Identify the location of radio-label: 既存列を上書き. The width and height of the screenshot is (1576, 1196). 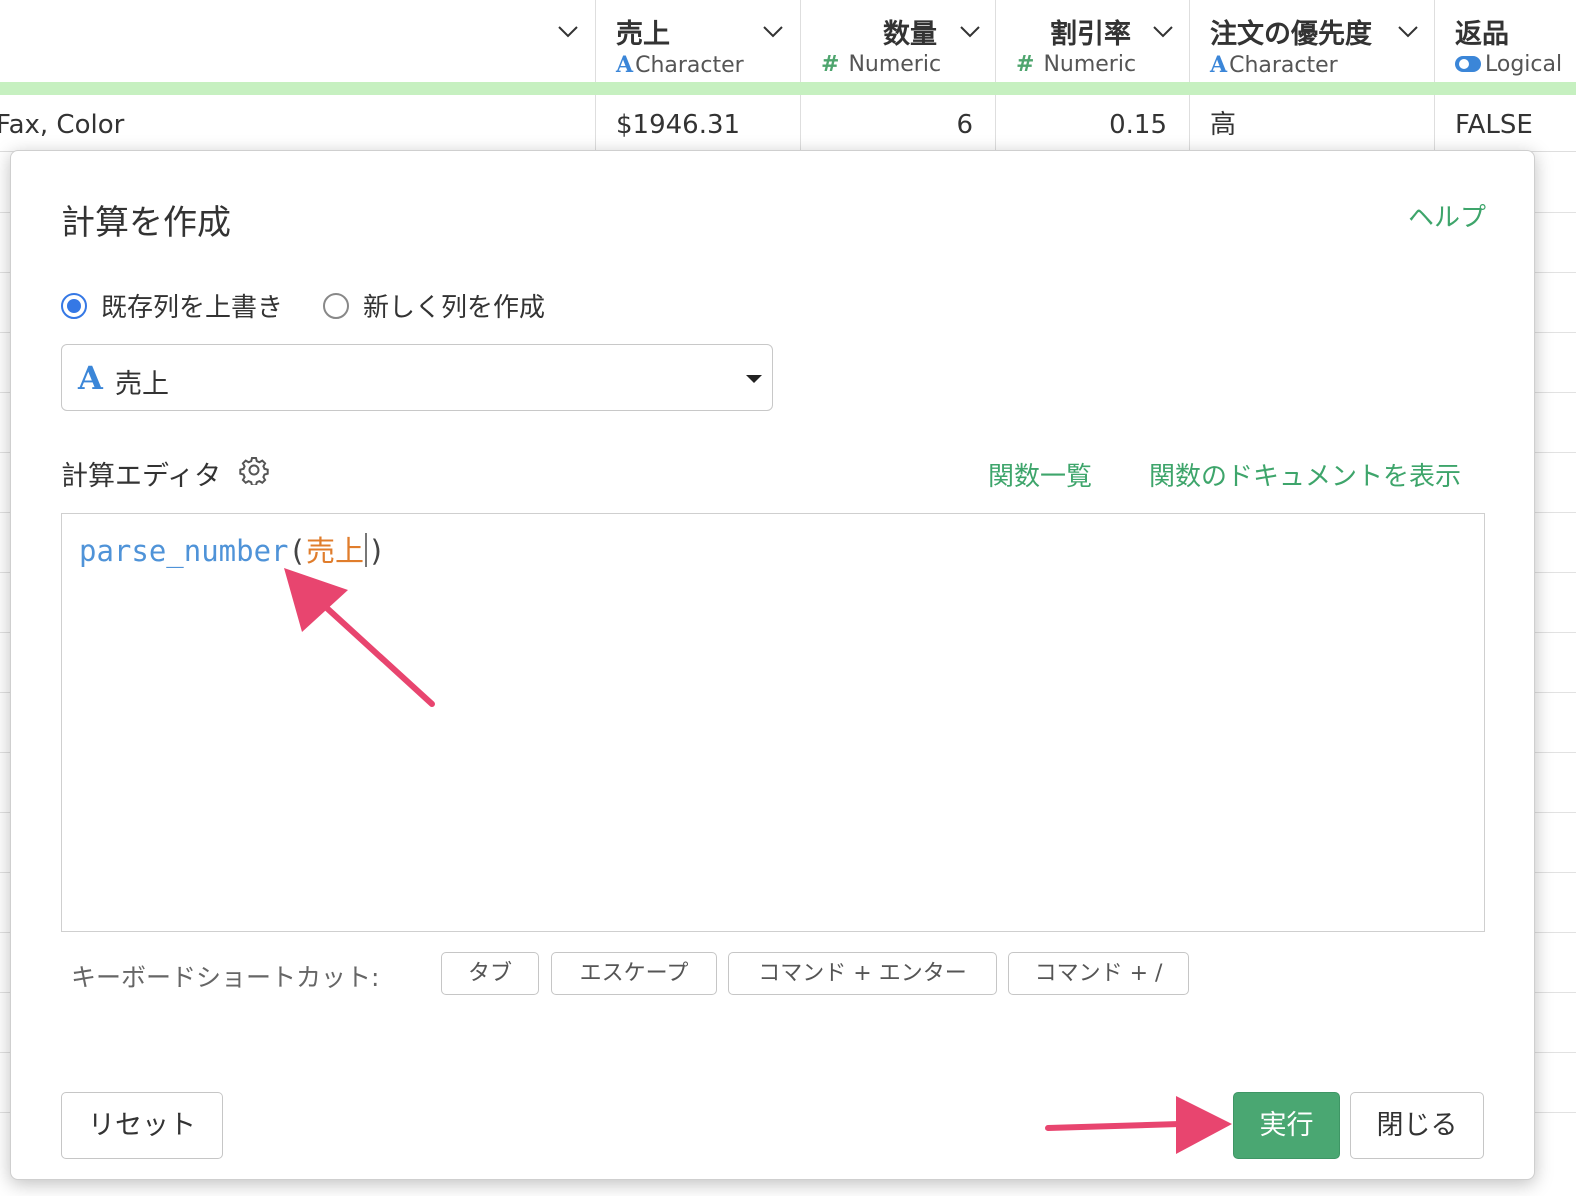
(192, 308).